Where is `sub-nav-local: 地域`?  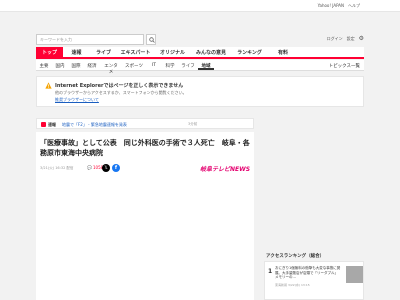 sub-nav-local: 地域 is located at coordinates (206, 65).